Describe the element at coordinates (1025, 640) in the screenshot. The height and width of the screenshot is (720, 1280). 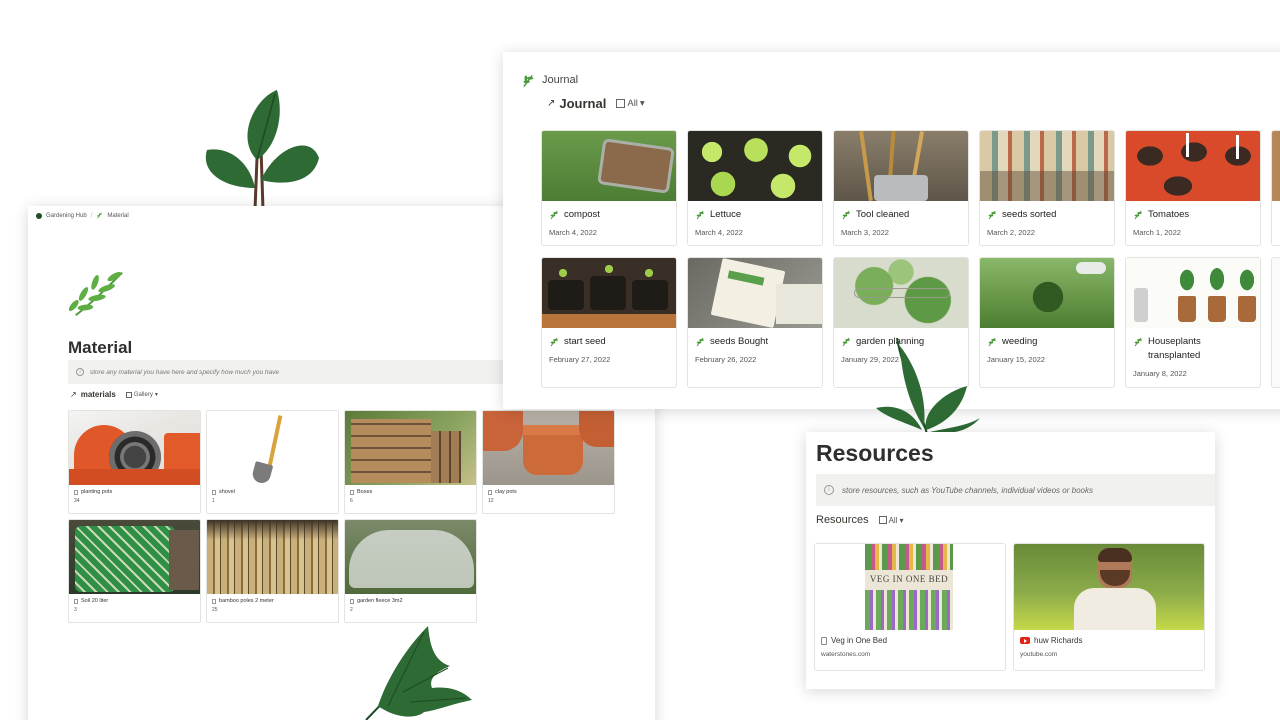
I see `youtube-icon` at that location.